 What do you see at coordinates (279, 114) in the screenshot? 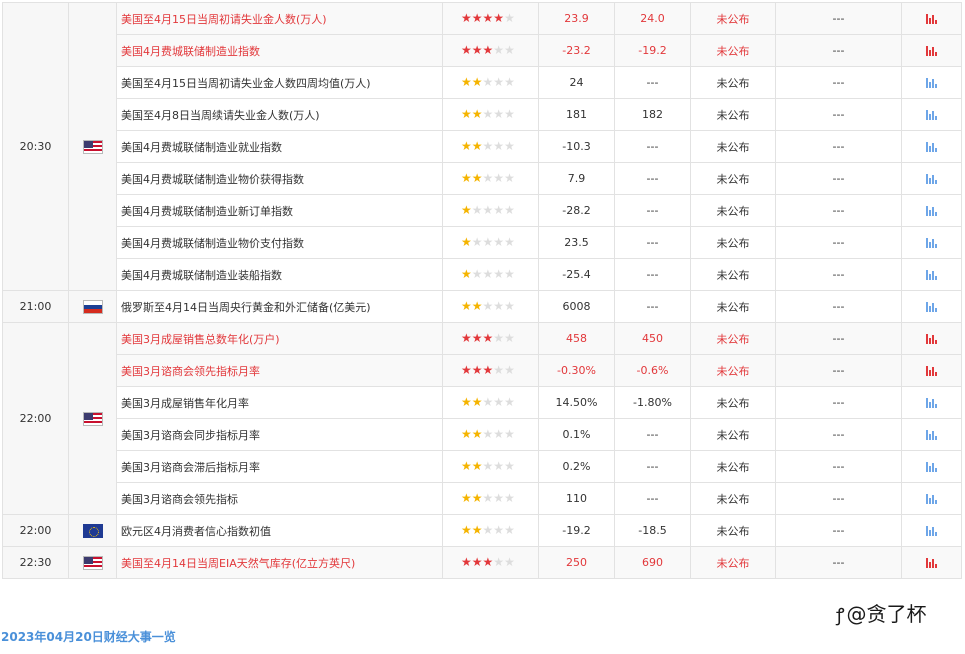
I see `event-name: 美国至4月8日当周续请失业金人数(万人)` at bounding box center [279, 114].